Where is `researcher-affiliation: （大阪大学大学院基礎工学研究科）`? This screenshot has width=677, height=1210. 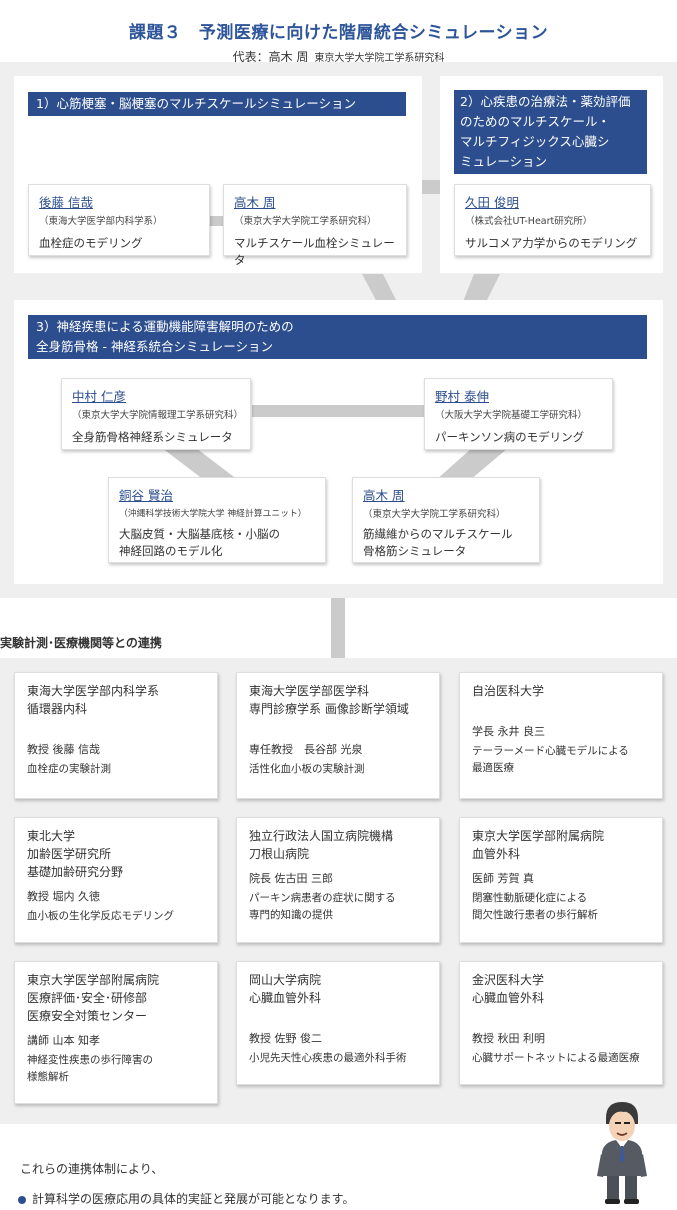 researcher-affiliation: （大阪大学大学院基礎工学研究科） is located at coordinates (511, 415).